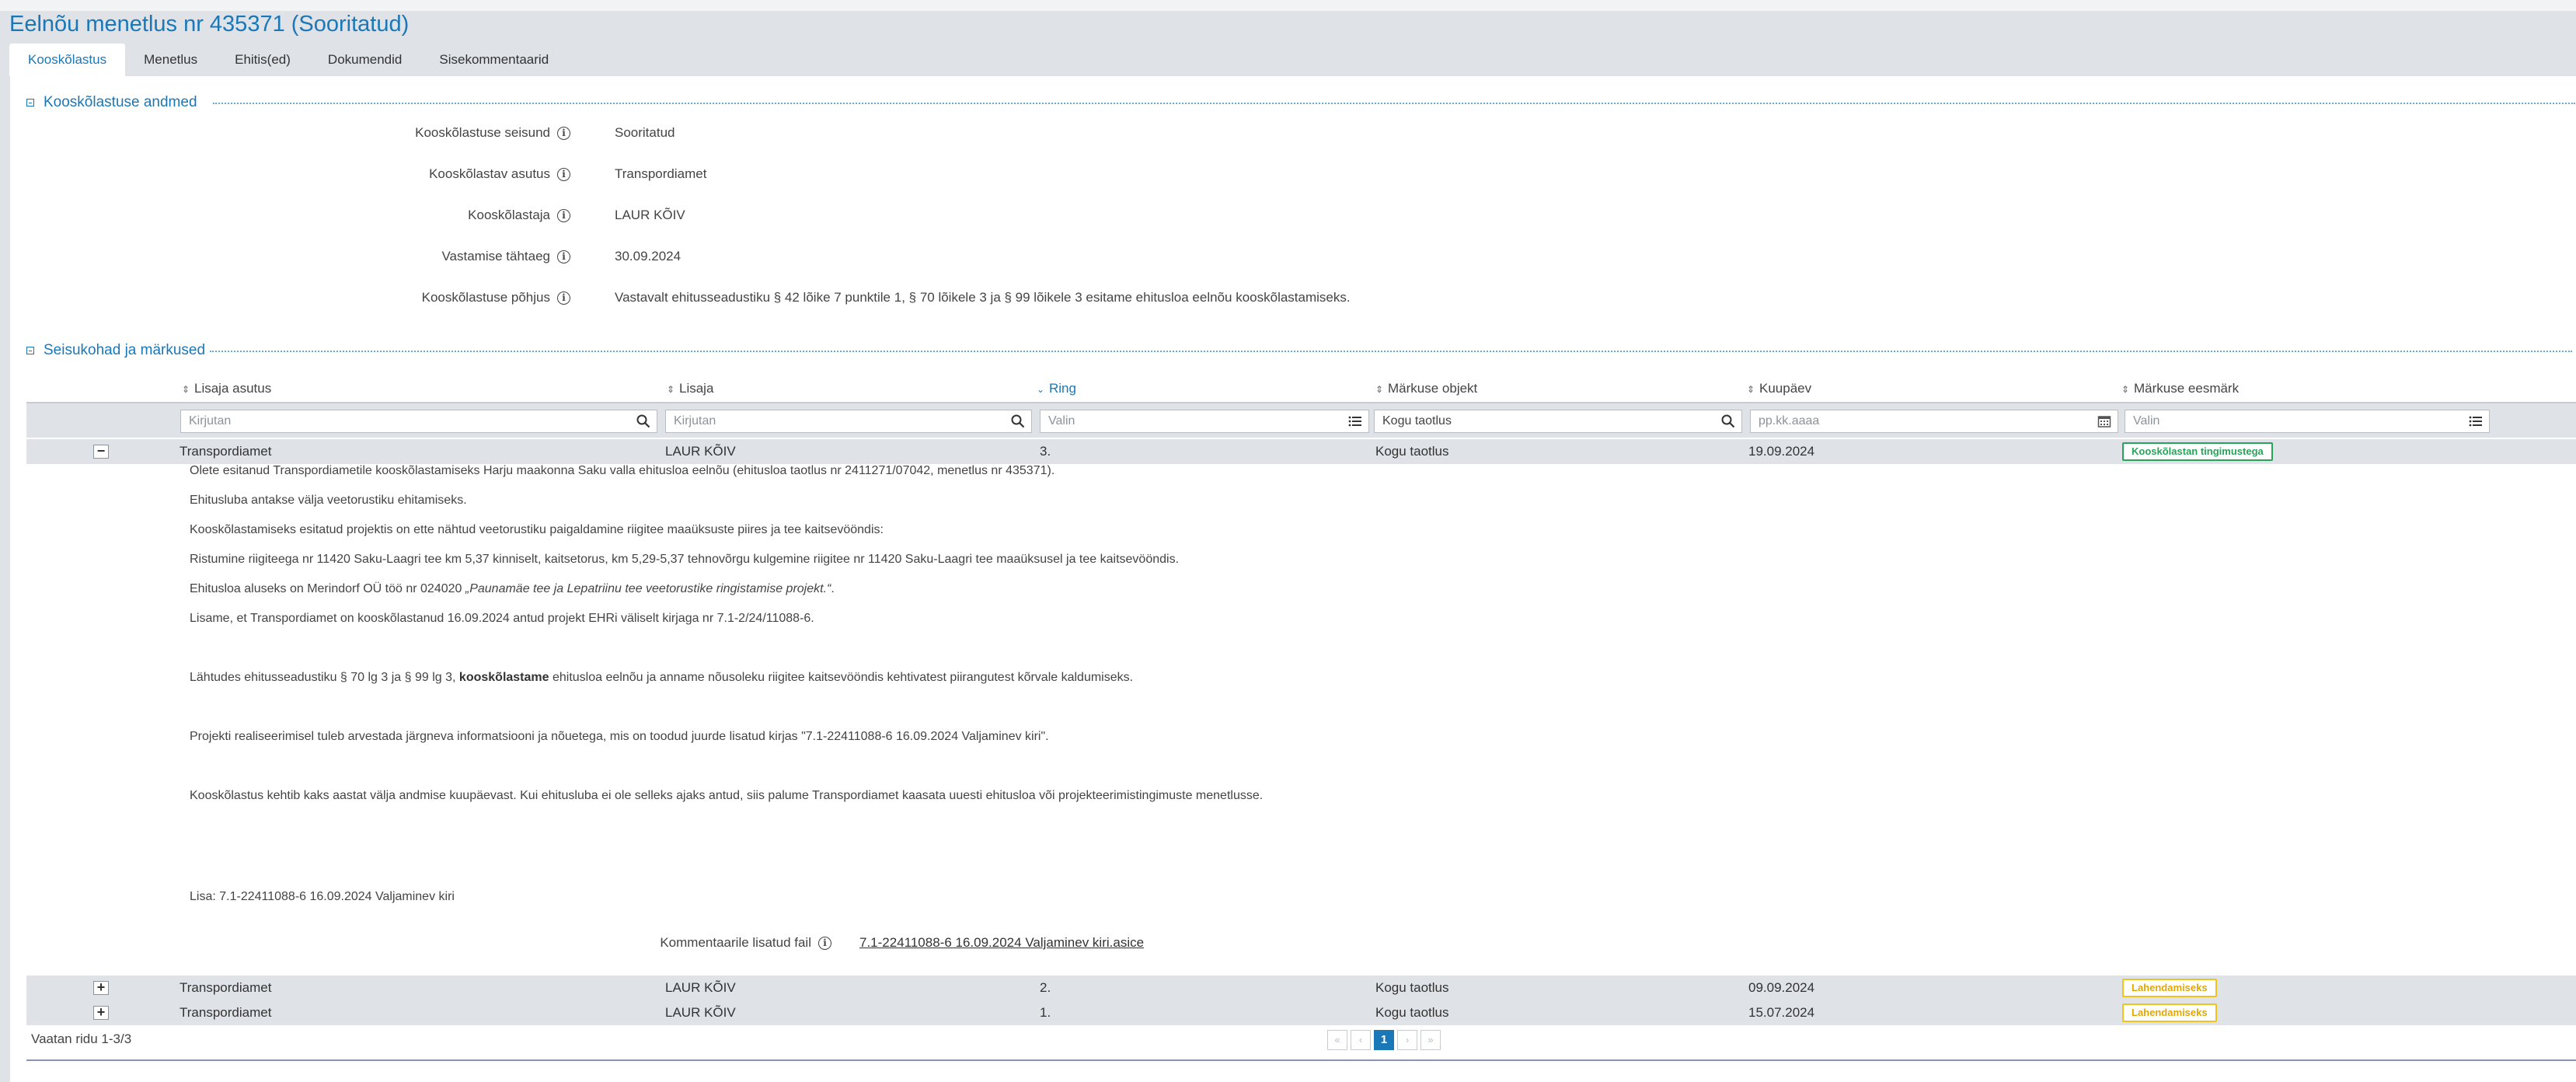  I want to click on status-badge: Kooskõlastan tingimustega, so click(2197, 451).